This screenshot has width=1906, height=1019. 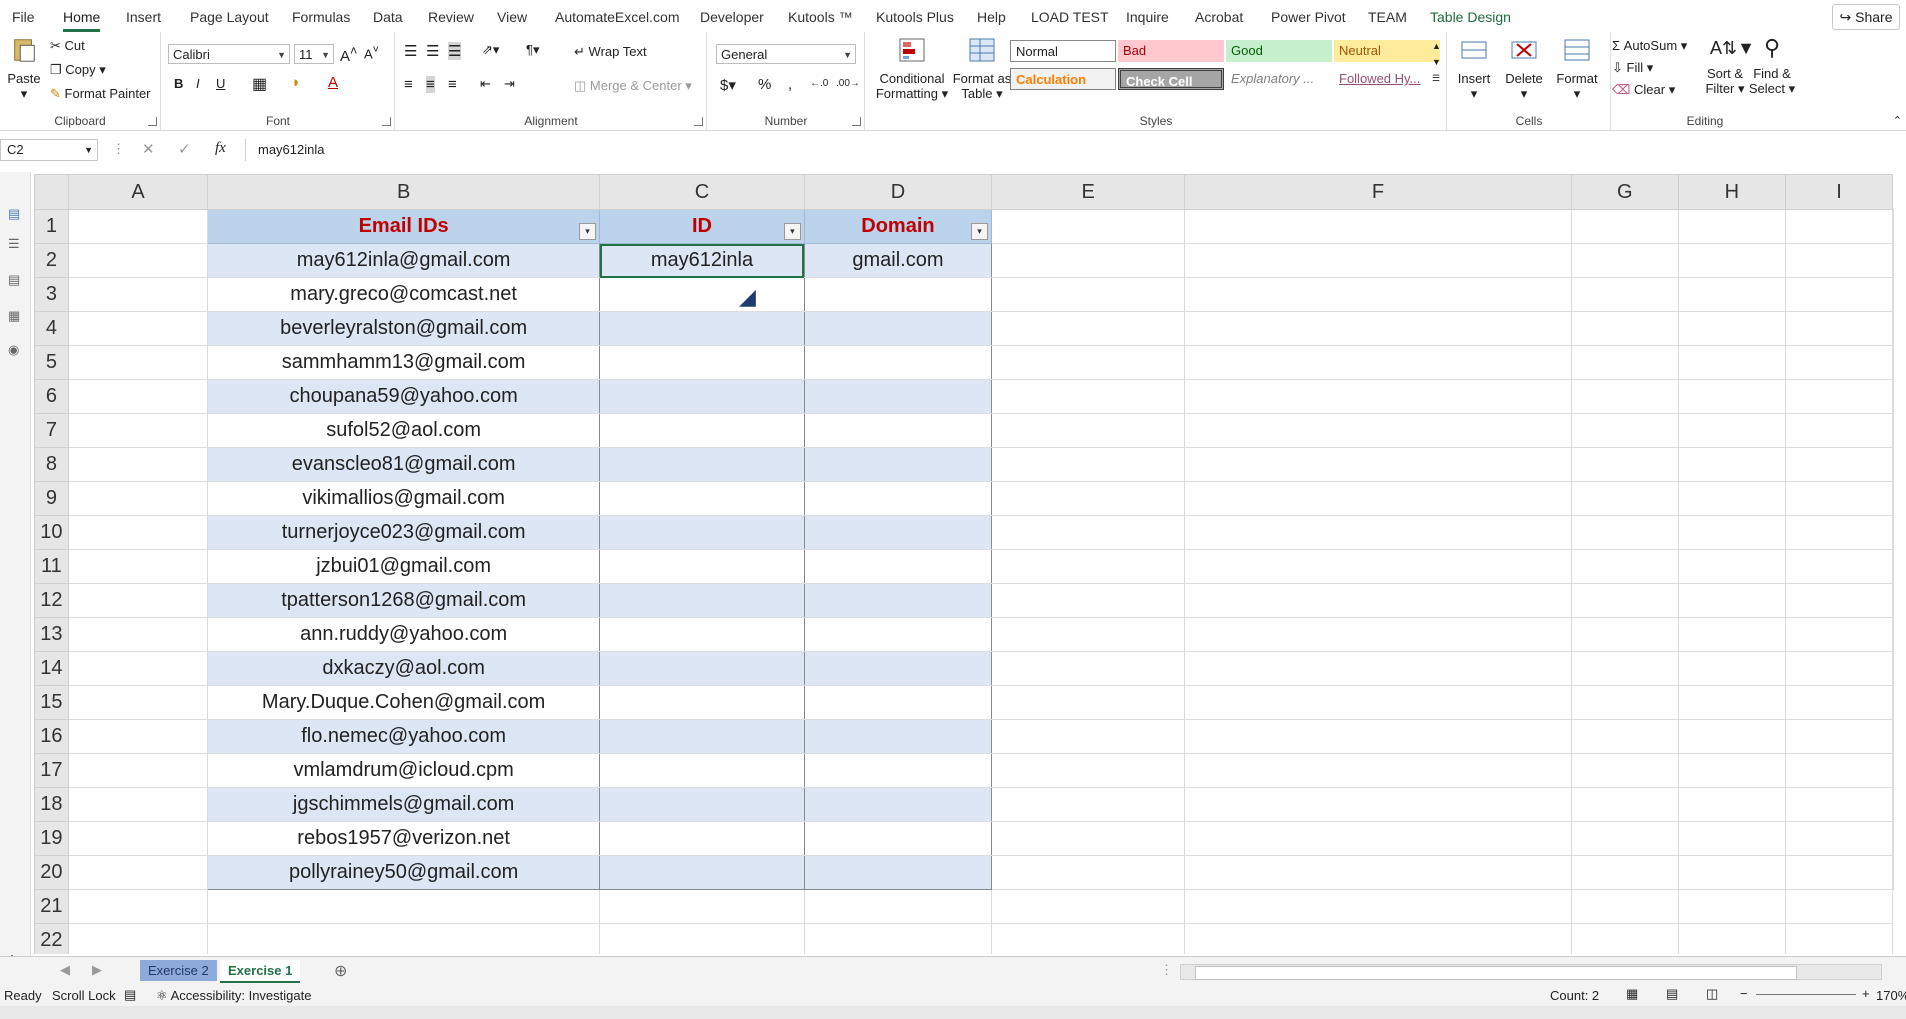 I want to click on style-calculation: Calculation, so click(x=1063, y=79).